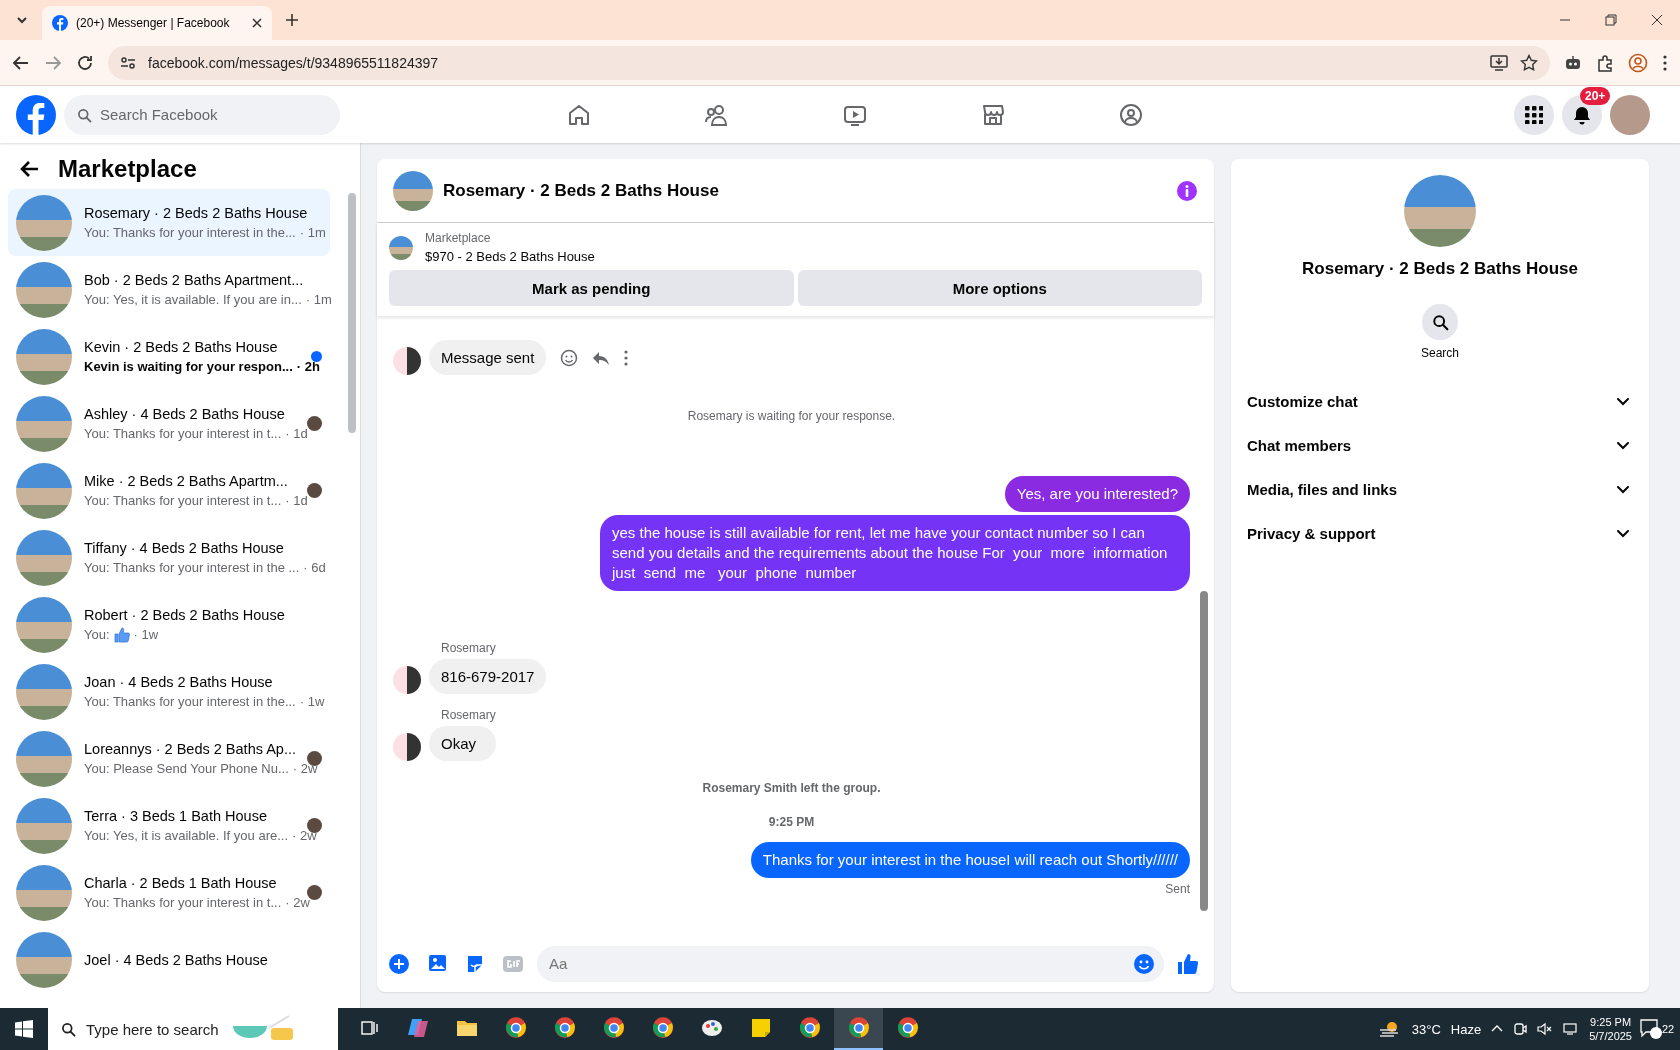 This screenshot has width=1680, height=1050. I want to click on notification-center-icon, so click(1650, 1029).